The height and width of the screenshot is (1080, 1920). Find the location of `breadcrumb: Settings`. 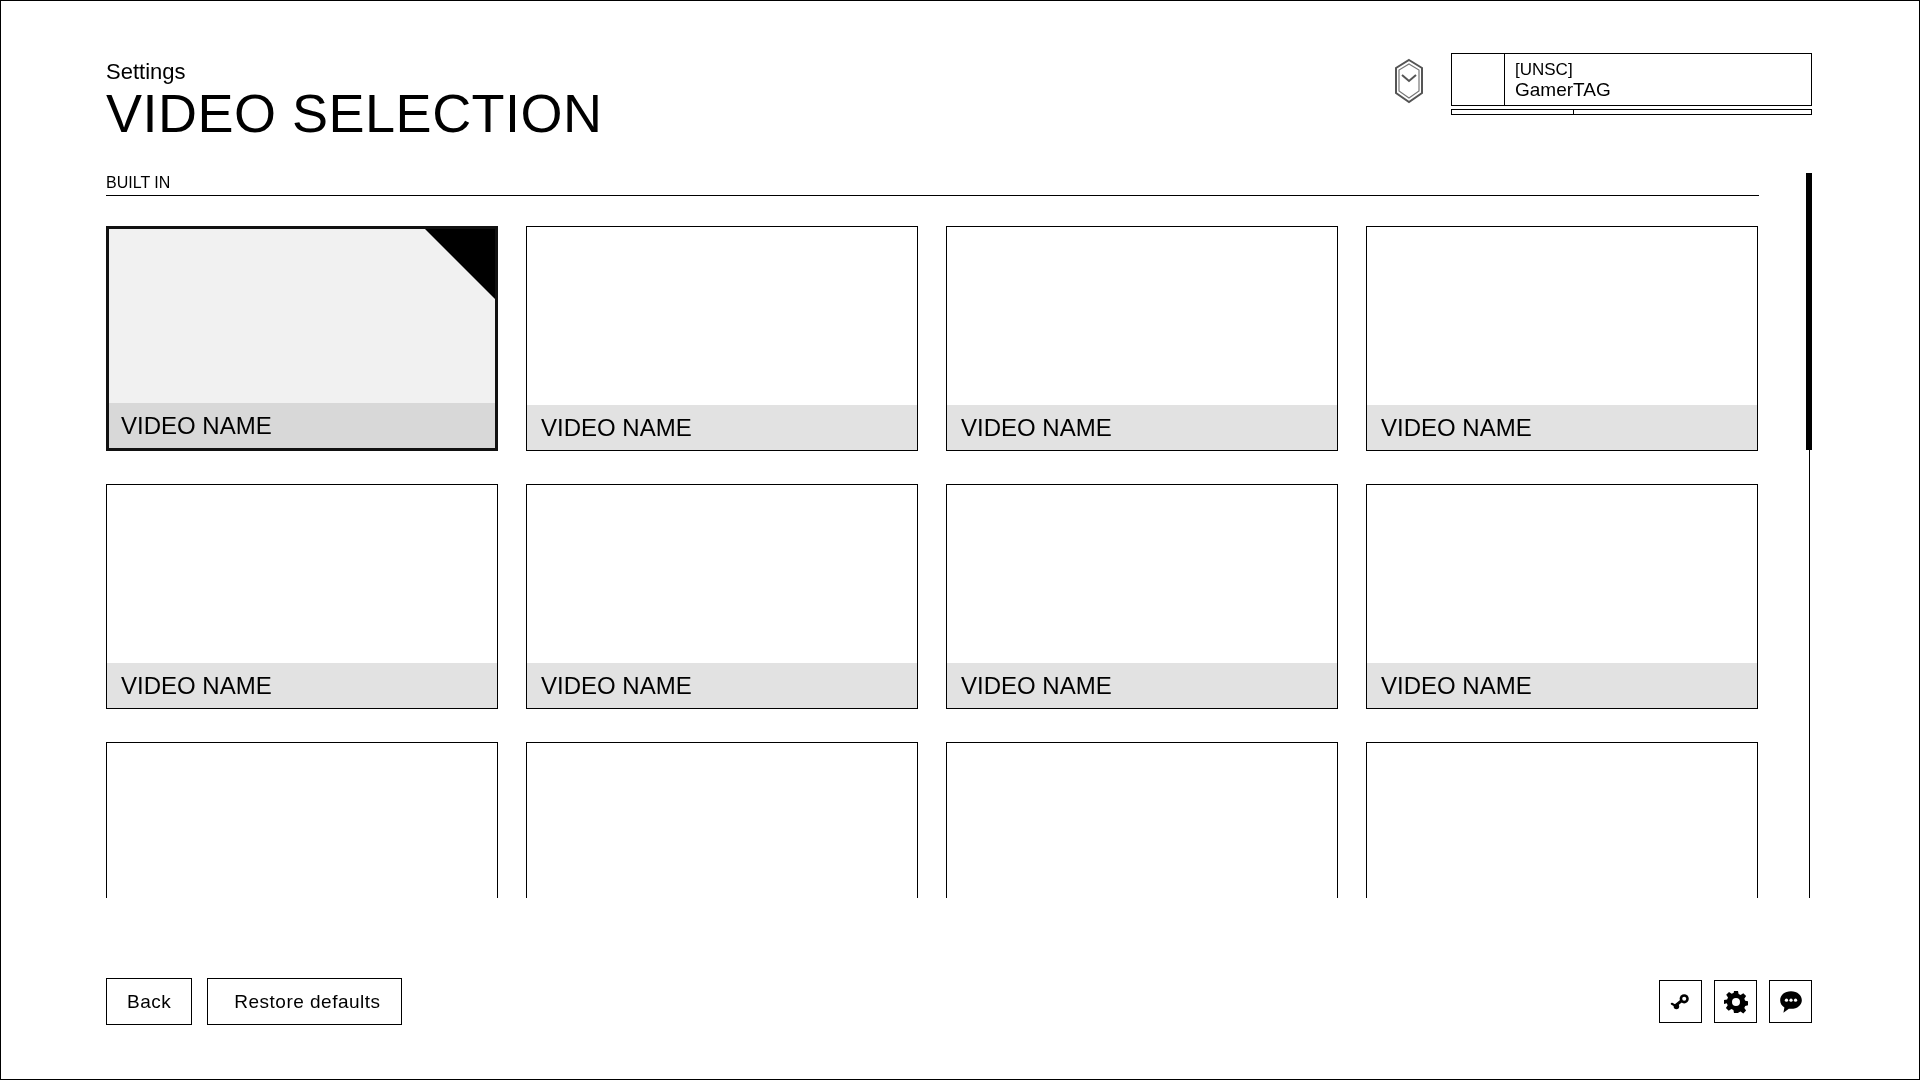

breadcrumb: Settings is located at coordinates (146, 72).